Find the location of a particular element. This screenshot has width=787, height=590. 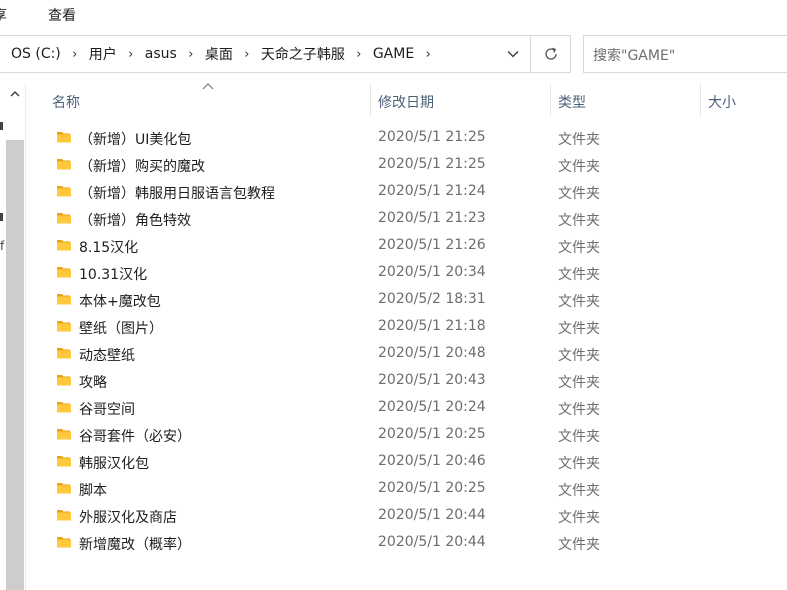

file-name: 动态壁纸 is located at coordinates (107, 356).